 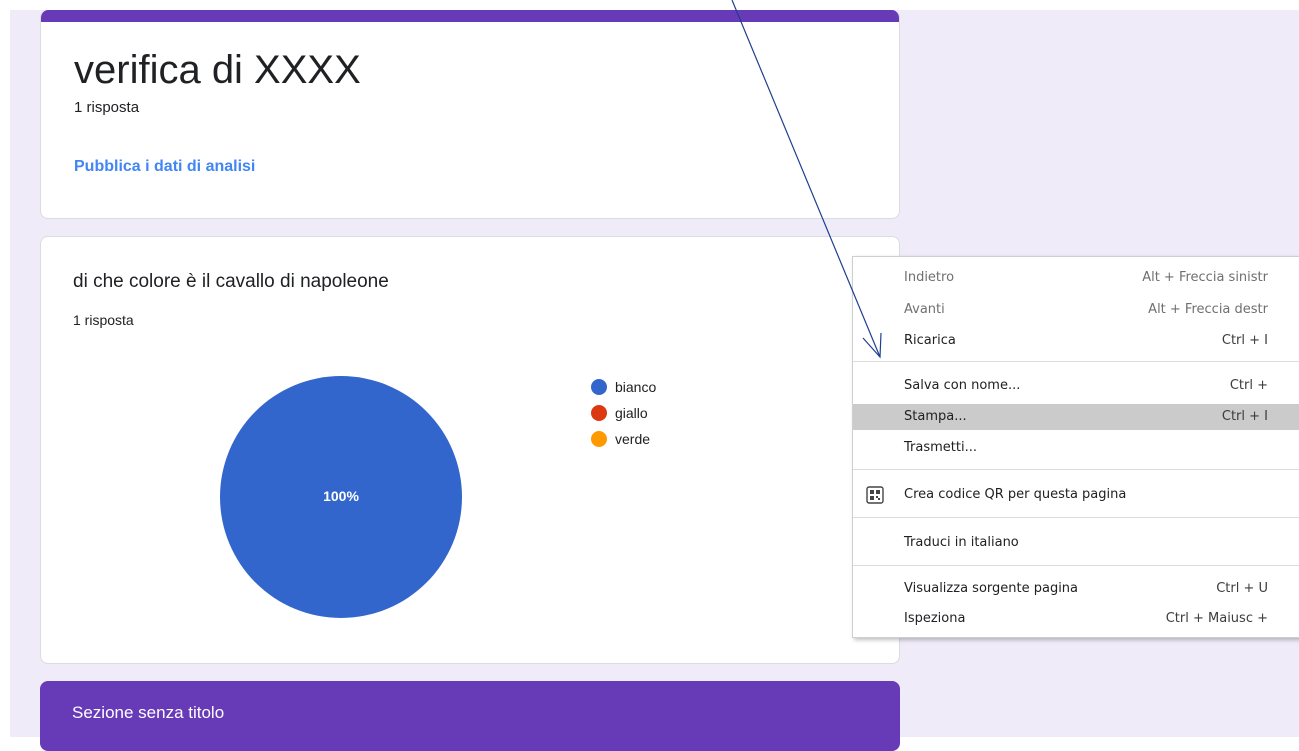 I want to click on menu-item-shortcut: Ctrl + U, so click(x=1242, y=588).